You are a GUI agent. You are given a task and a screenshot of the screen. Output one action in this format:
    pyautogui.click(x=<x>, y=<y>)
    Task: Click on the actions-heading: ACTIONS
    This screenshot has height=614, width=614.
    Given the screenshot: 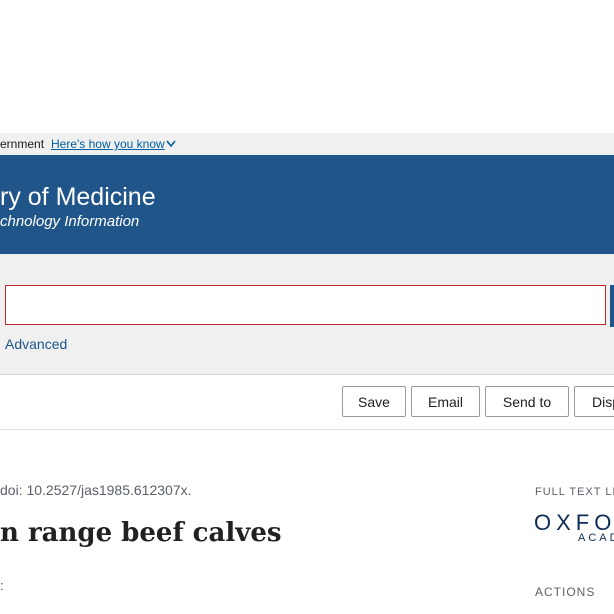 What is the action you would take?
    pyautogui.click(x=565, y=592)
    